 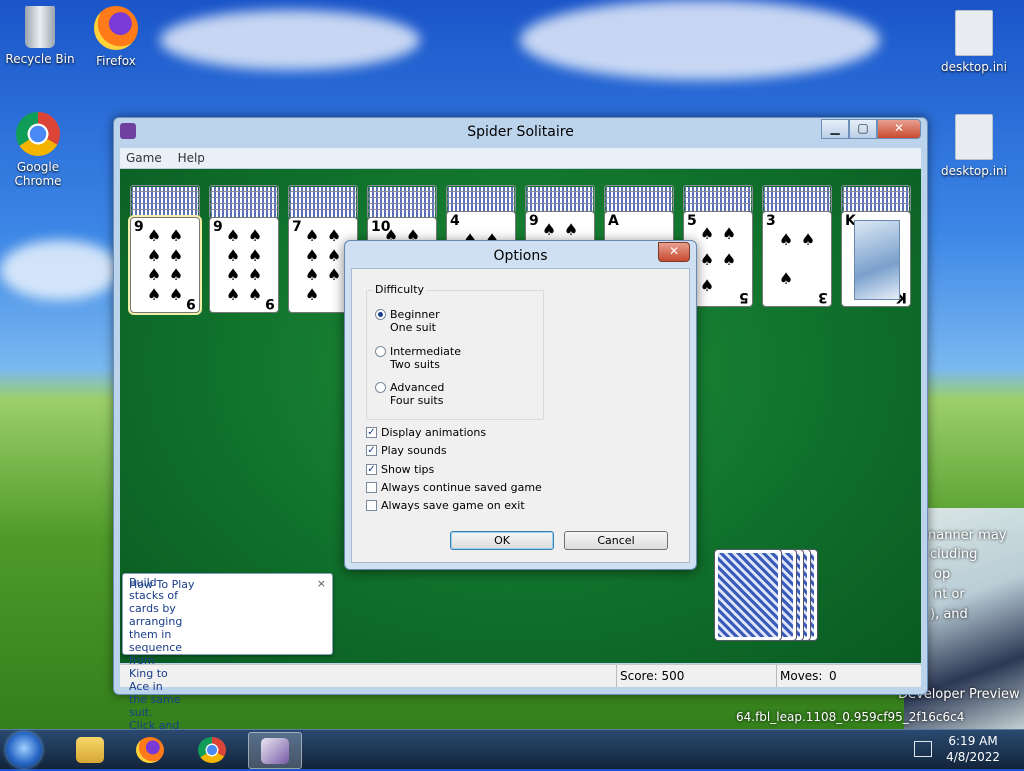 I want to click on window-title: Spider Solitaire, so click(x=520, y=132).